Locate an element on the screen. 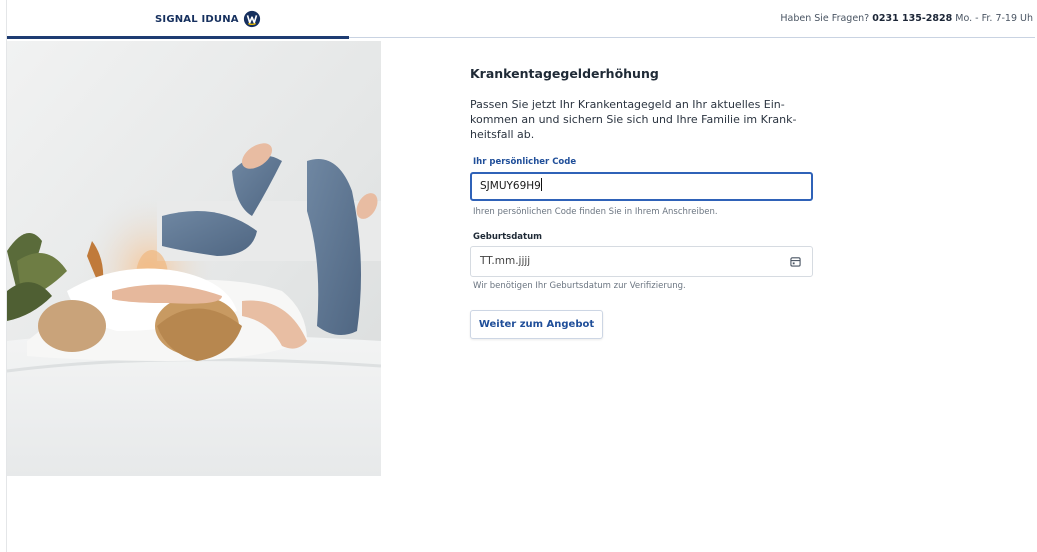 The width and height of the screenshot is (1037, 552). signal-iduna-logo-icon is located at coordinates (251, 19).